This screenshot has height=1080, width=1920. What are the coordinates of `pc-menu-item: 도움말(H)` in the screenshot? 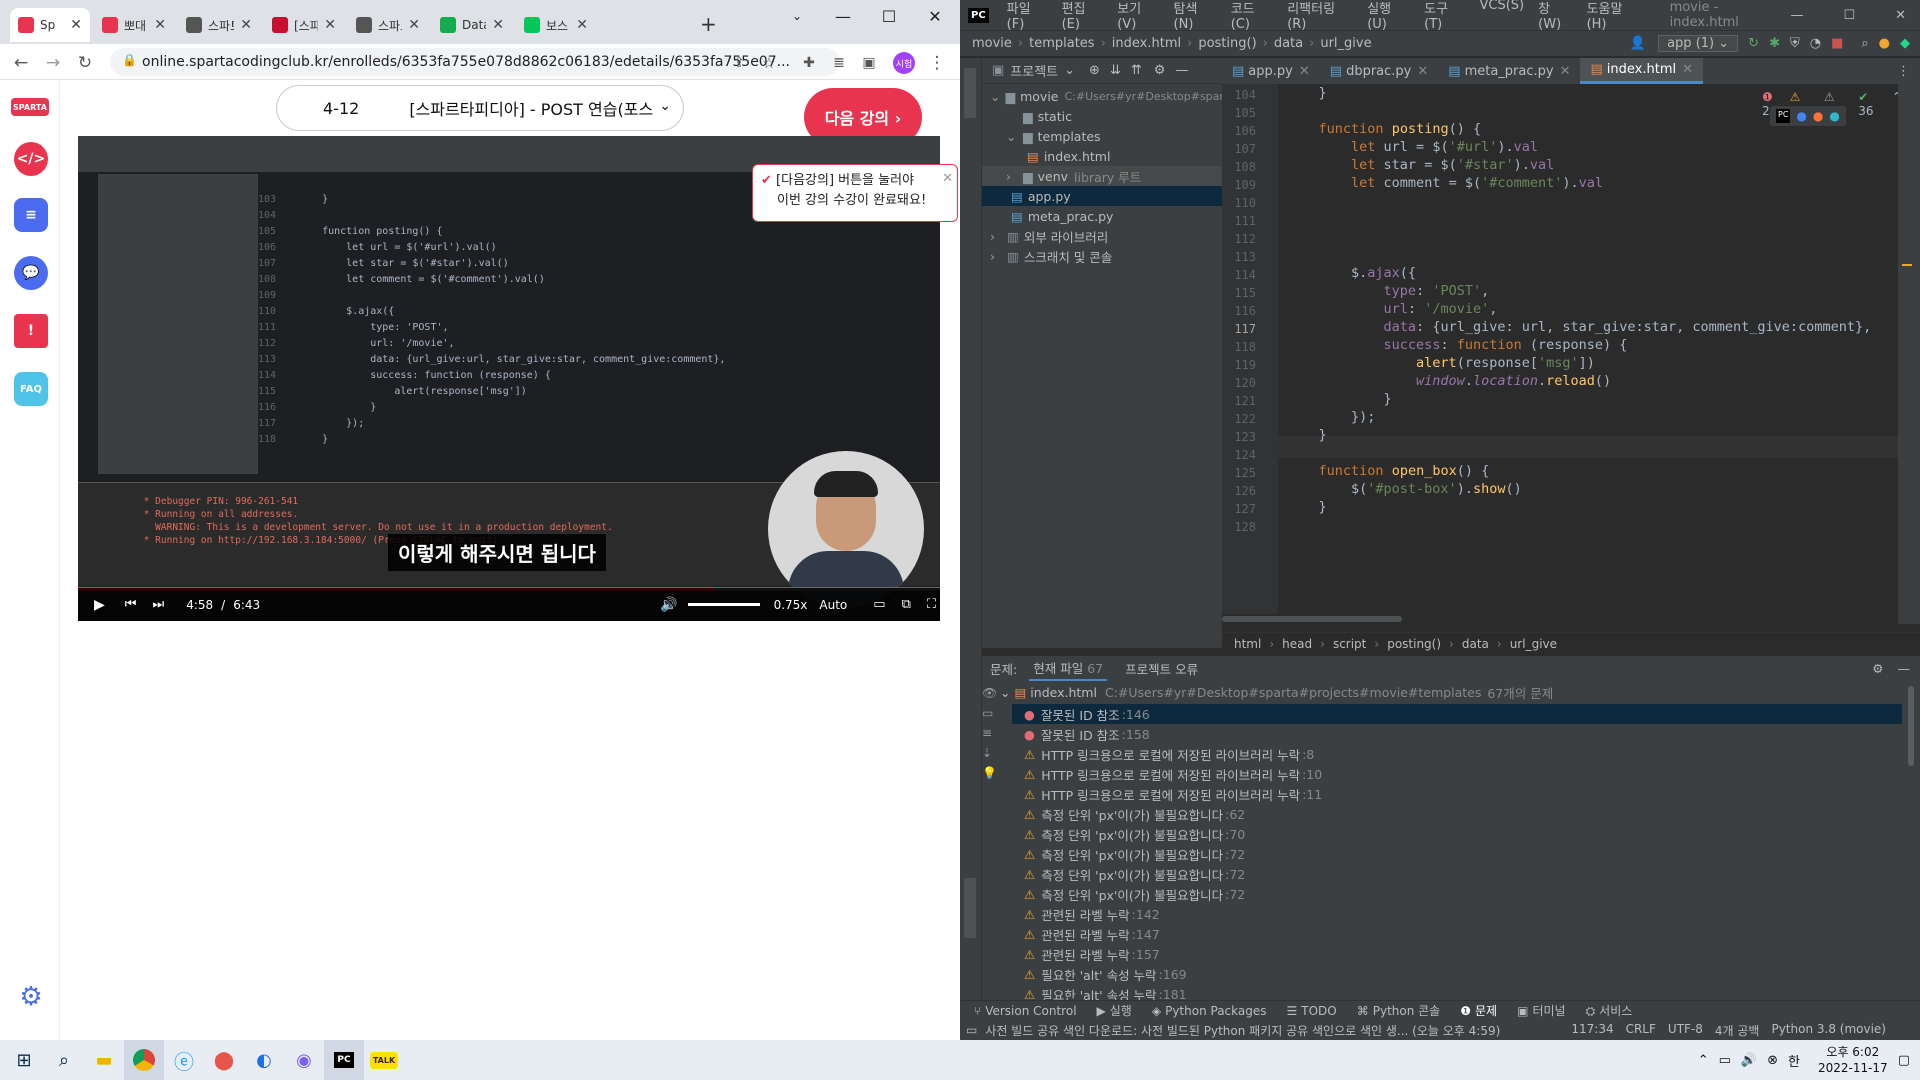 It's located at (1614, 16).